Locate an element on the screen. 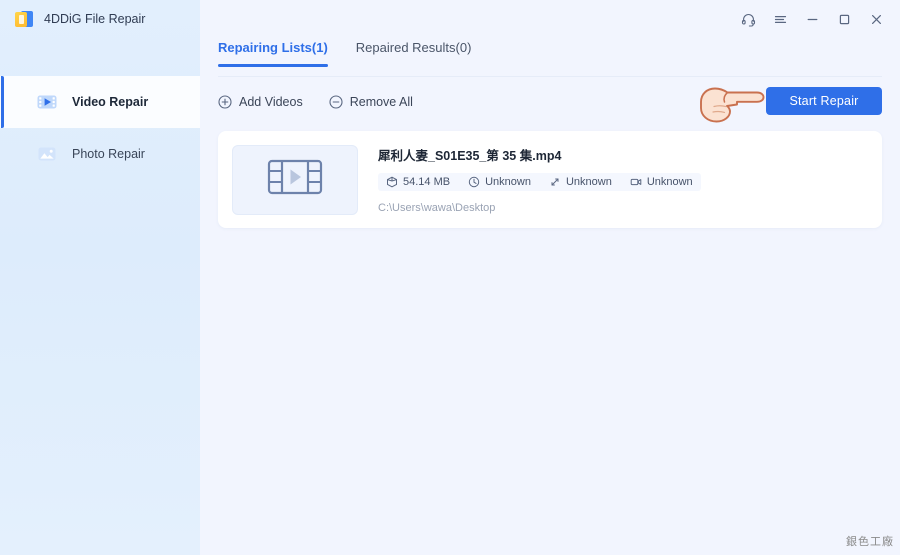  video-camera-icon is located at coordinates (636, 182).